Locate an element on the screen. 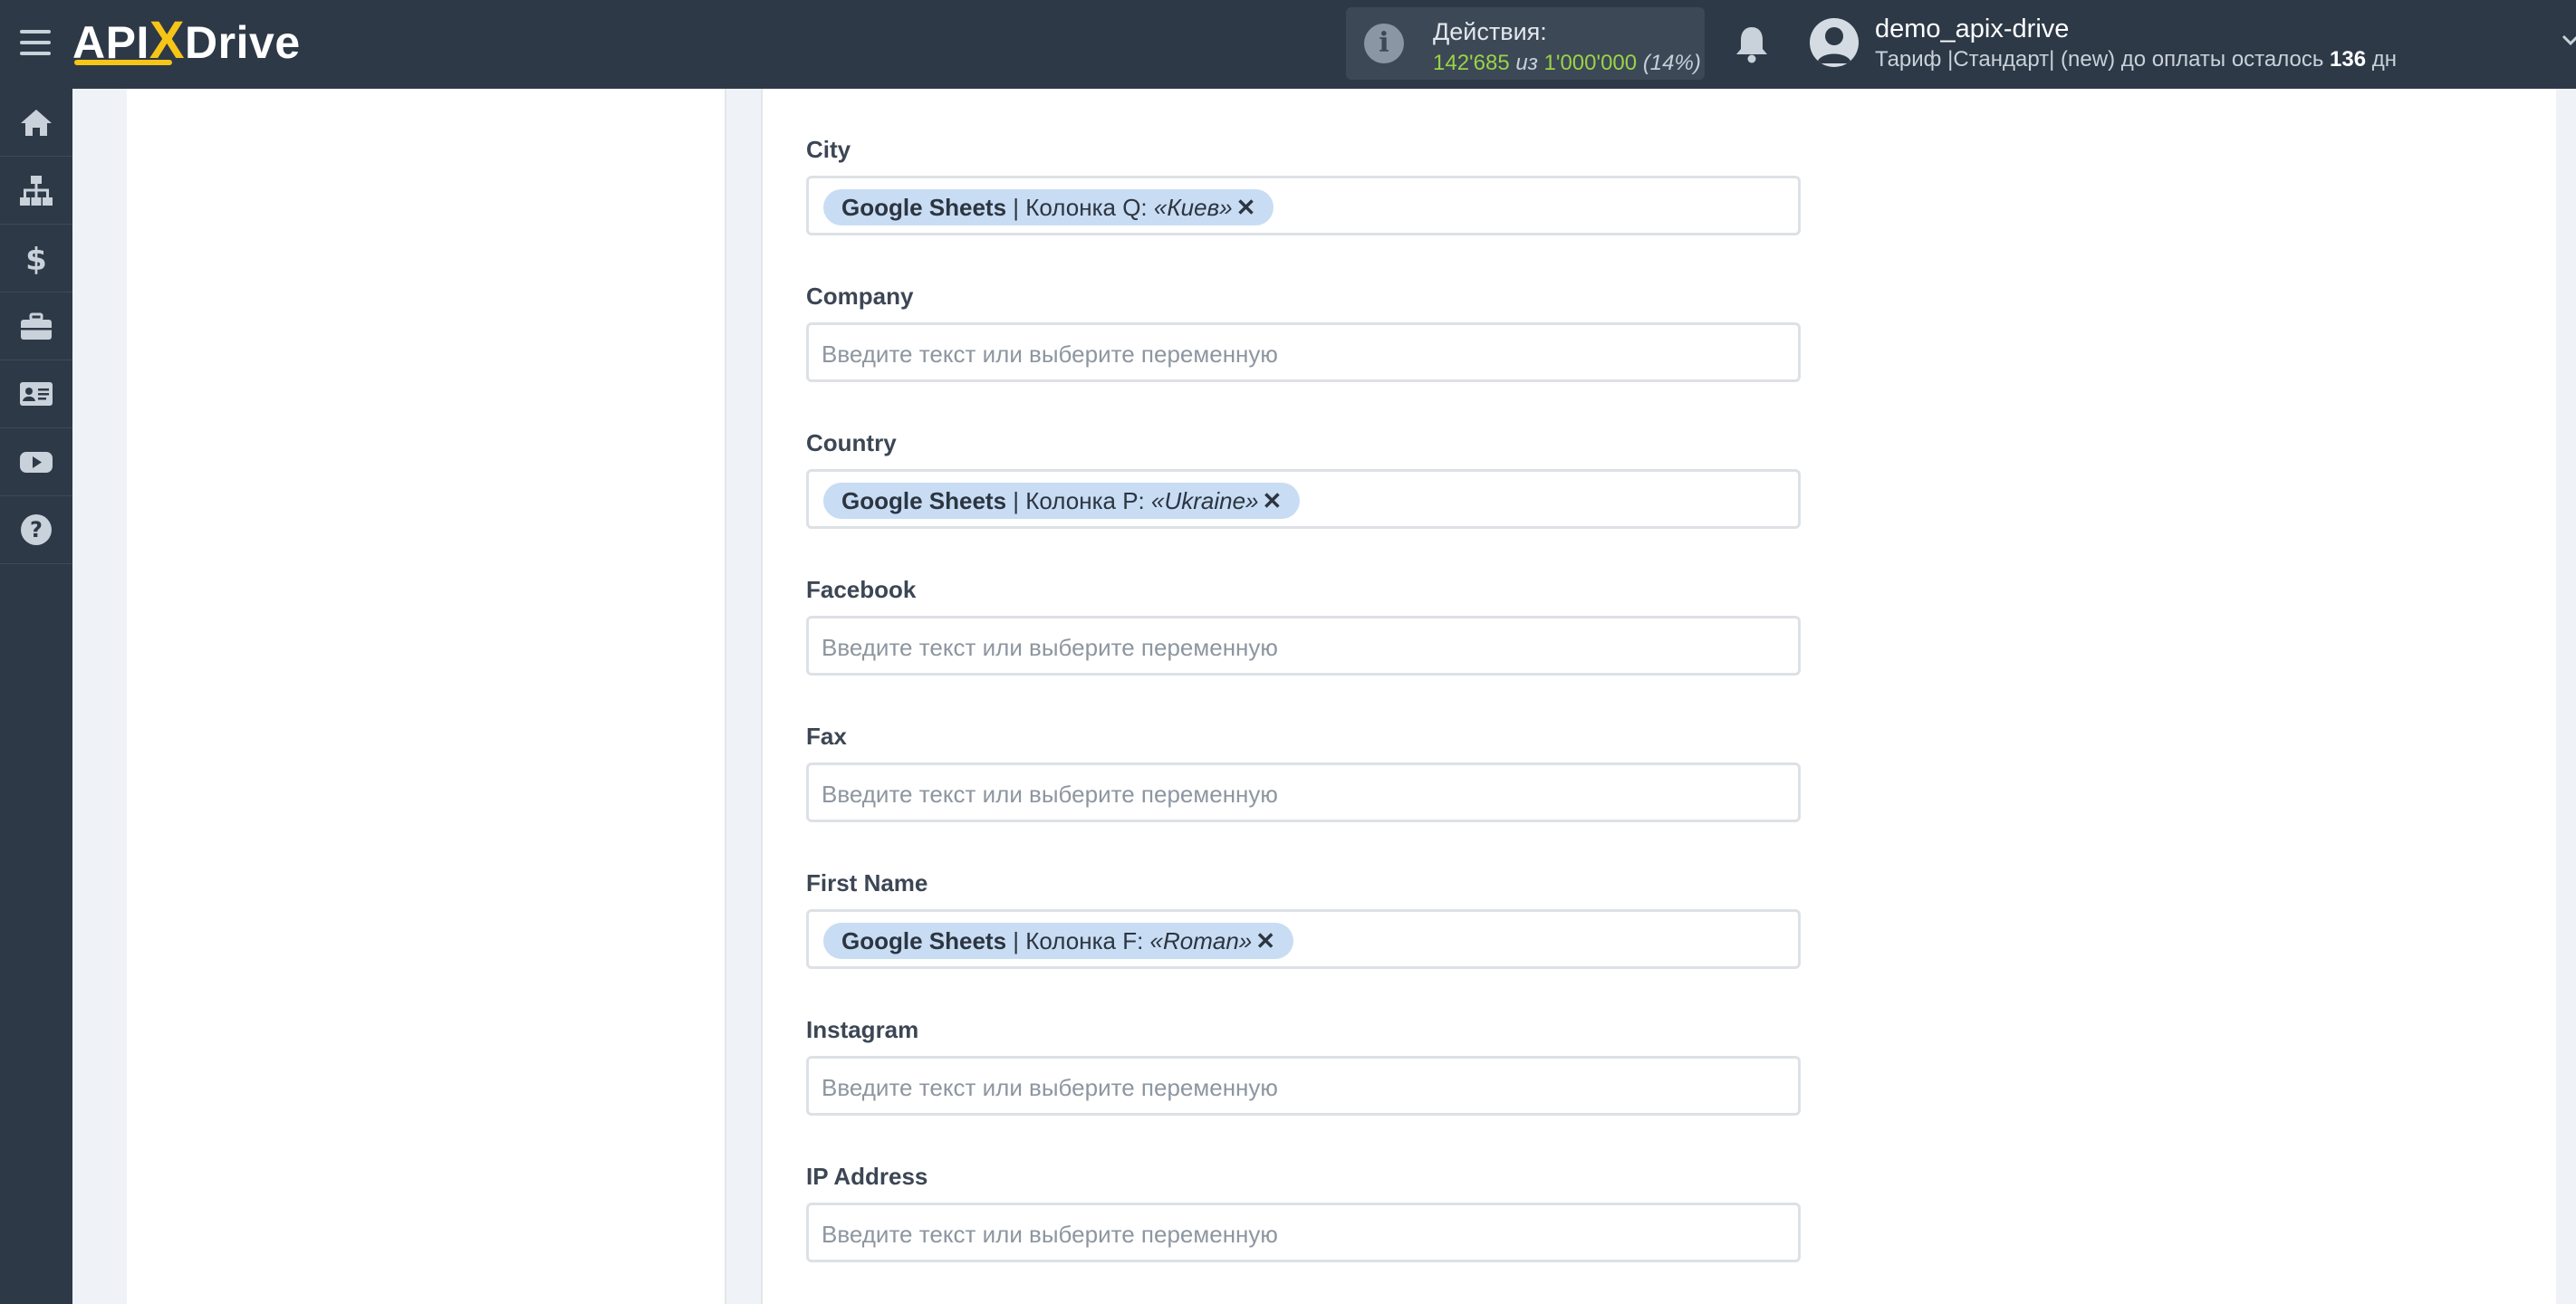 The width and height of the screenshot is (2576, 1304). actions-of-word: из is located at coordinates (1526, 63).